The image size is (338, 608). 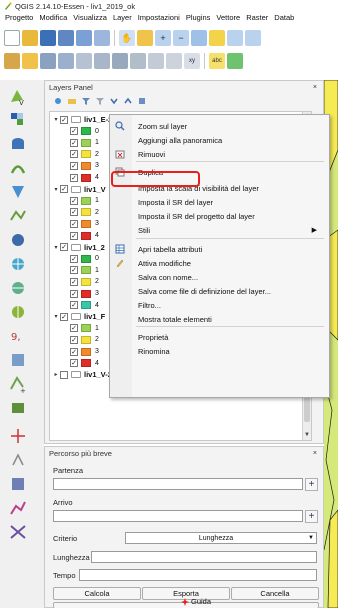 What do you see at coordinates (48, 61) in the screenshot?
I see `save-edits-icon` at bounding box center [48, 61].